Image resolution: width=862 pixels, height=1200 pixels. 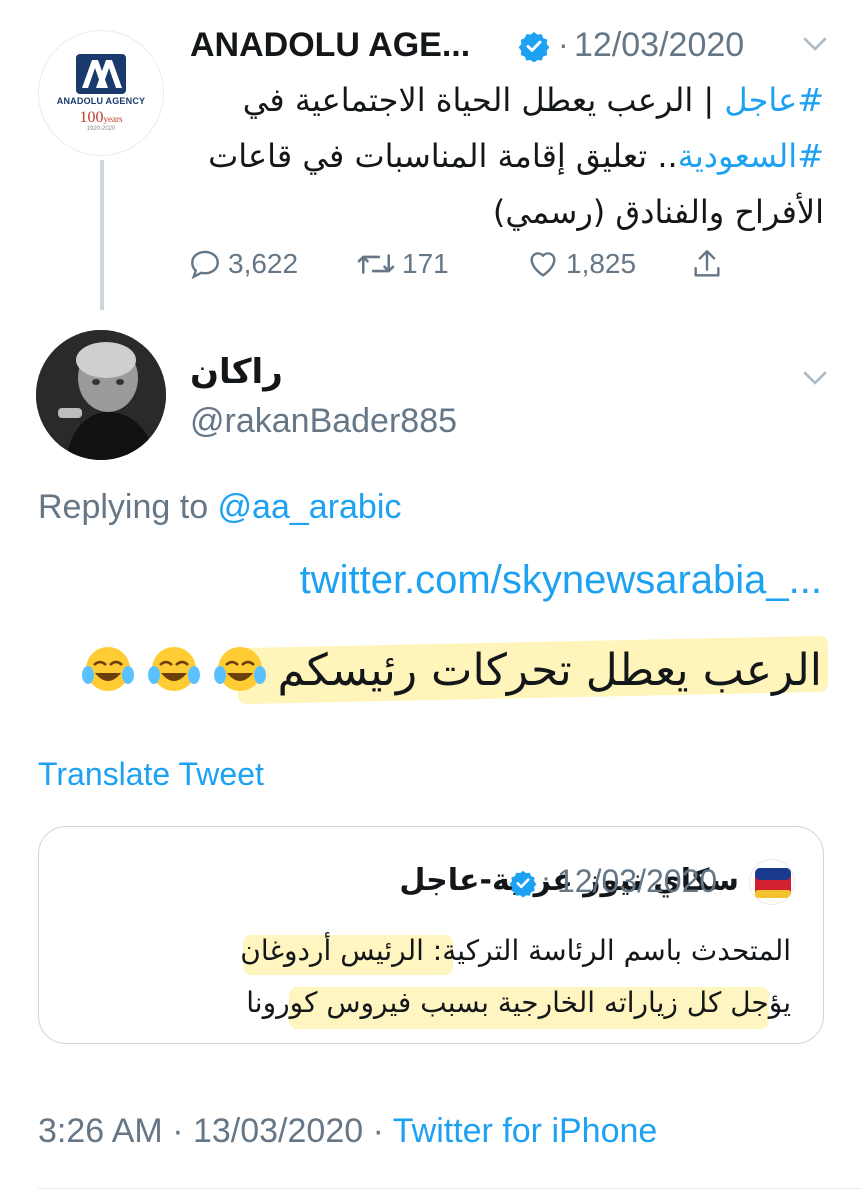 I want to click on retweet-count: 171, so click(x=425, y=263).